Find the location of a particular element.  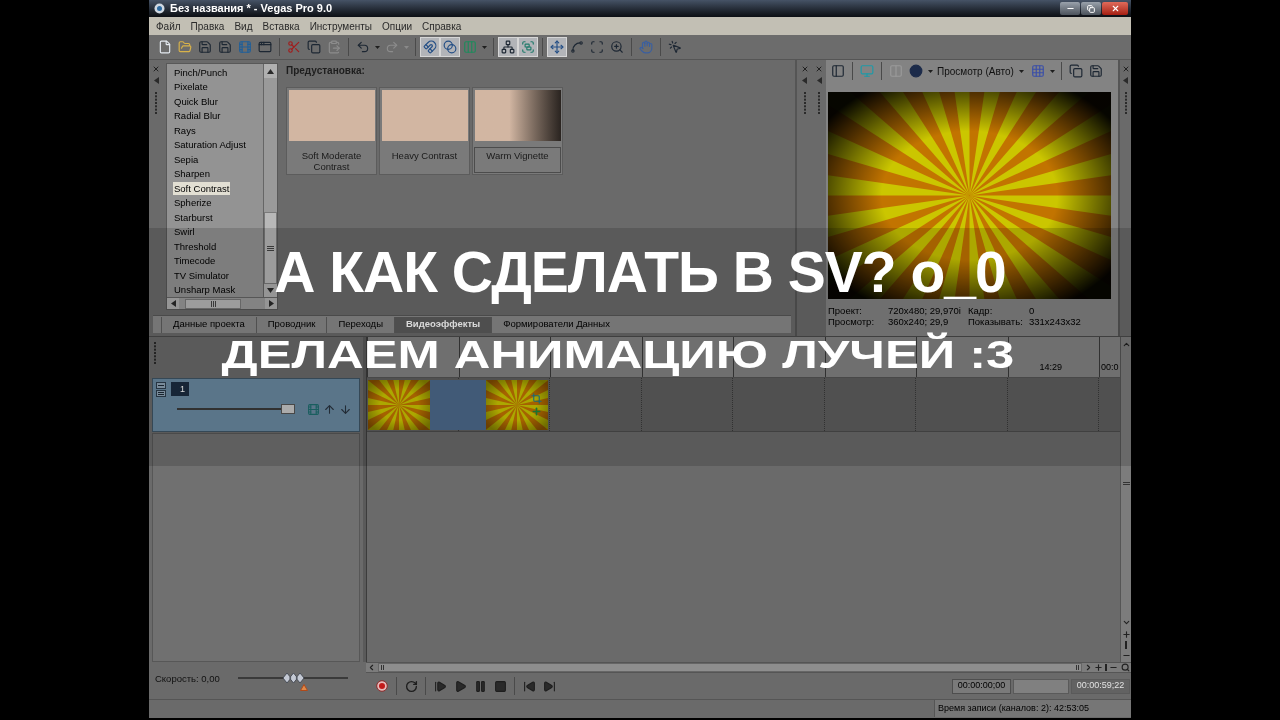

preset-label: Warm Vignette is located at coordinates (517, 160).